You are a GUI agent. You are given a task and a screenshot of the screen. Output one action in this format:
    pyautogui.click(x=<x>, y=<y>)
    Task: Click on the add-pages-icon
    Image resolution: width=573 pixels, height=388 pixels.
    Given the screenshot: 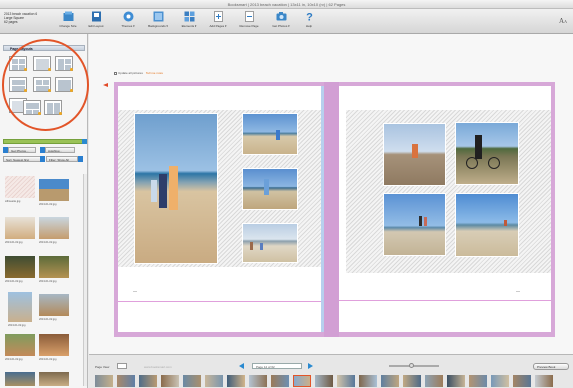 What is the action you would take?
    pyautogui.click(x=218, y=16)
    